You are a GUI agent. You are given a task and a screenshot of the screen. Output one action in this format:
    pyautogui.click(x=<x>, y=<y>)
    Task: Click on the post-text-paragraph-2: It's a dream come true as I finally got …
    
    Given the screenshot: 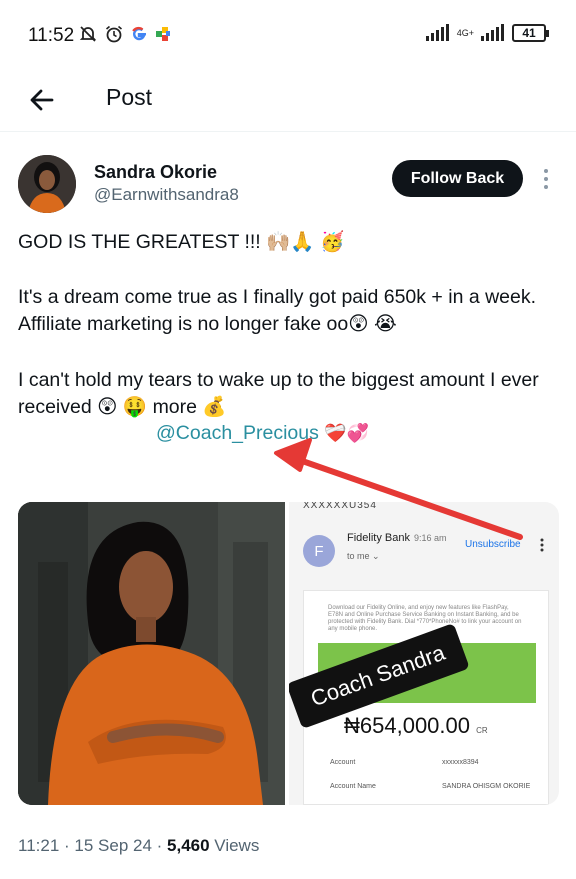 What is the action you would take?
    pyautogui.click(x=277, y=310)
    